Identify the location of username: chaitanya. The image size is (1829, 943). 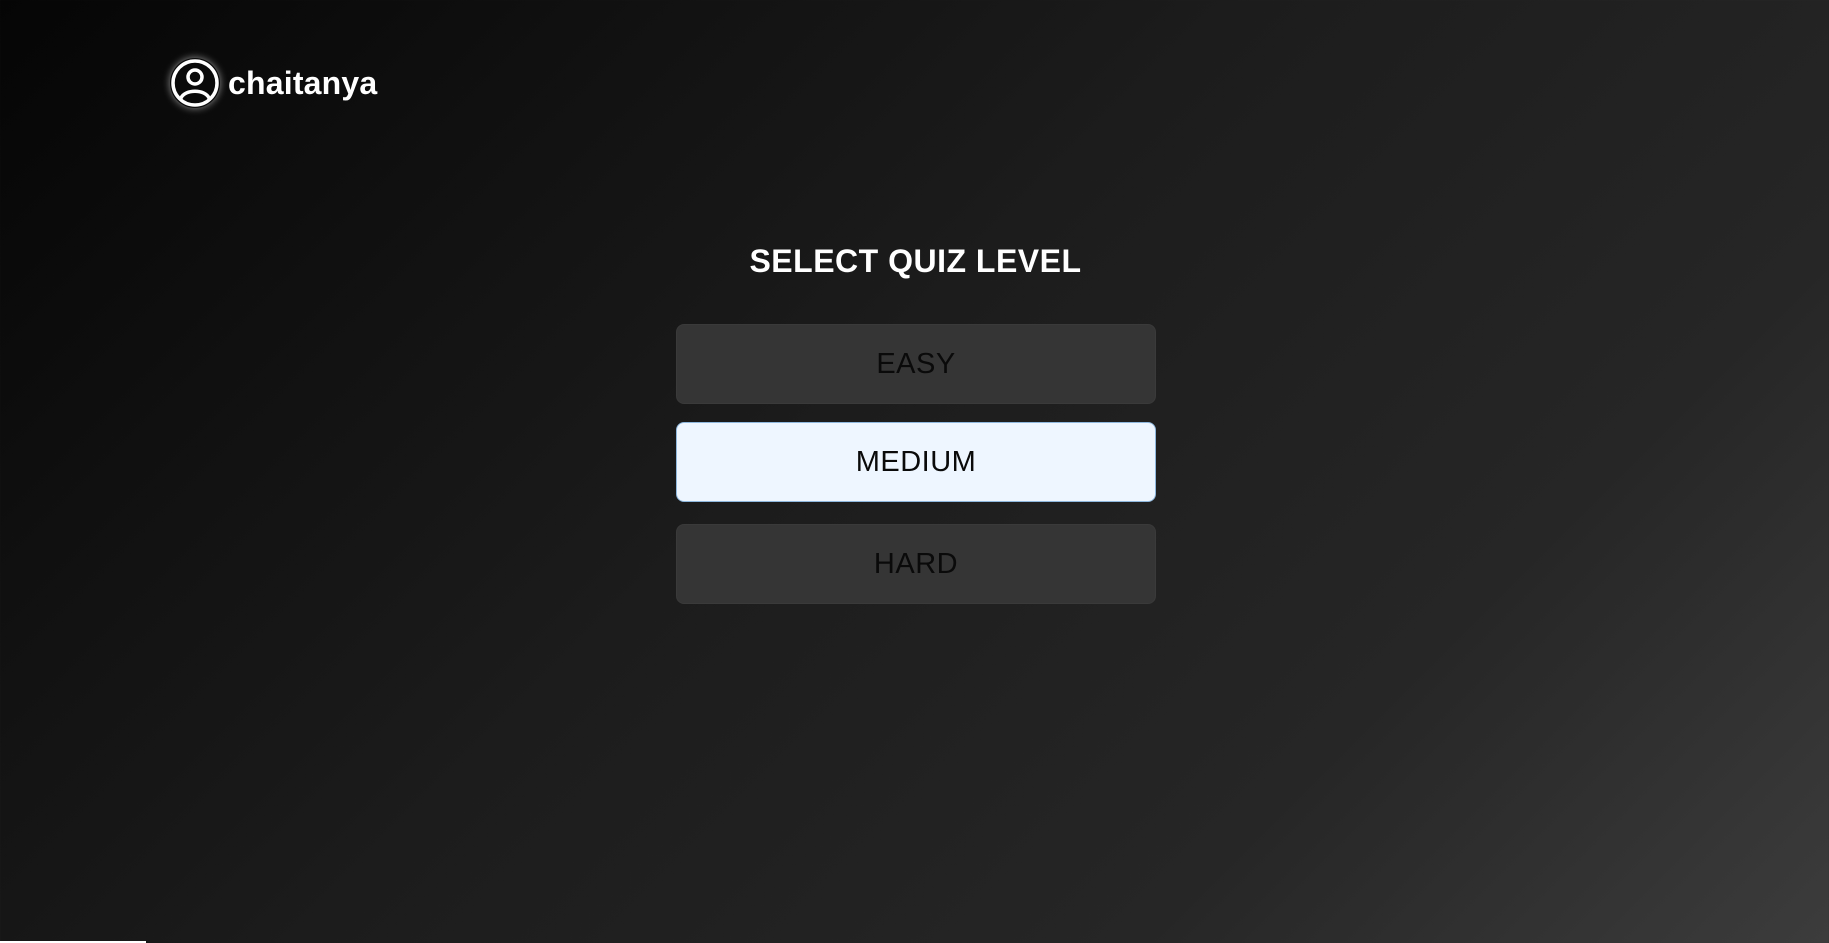
(303, 82).